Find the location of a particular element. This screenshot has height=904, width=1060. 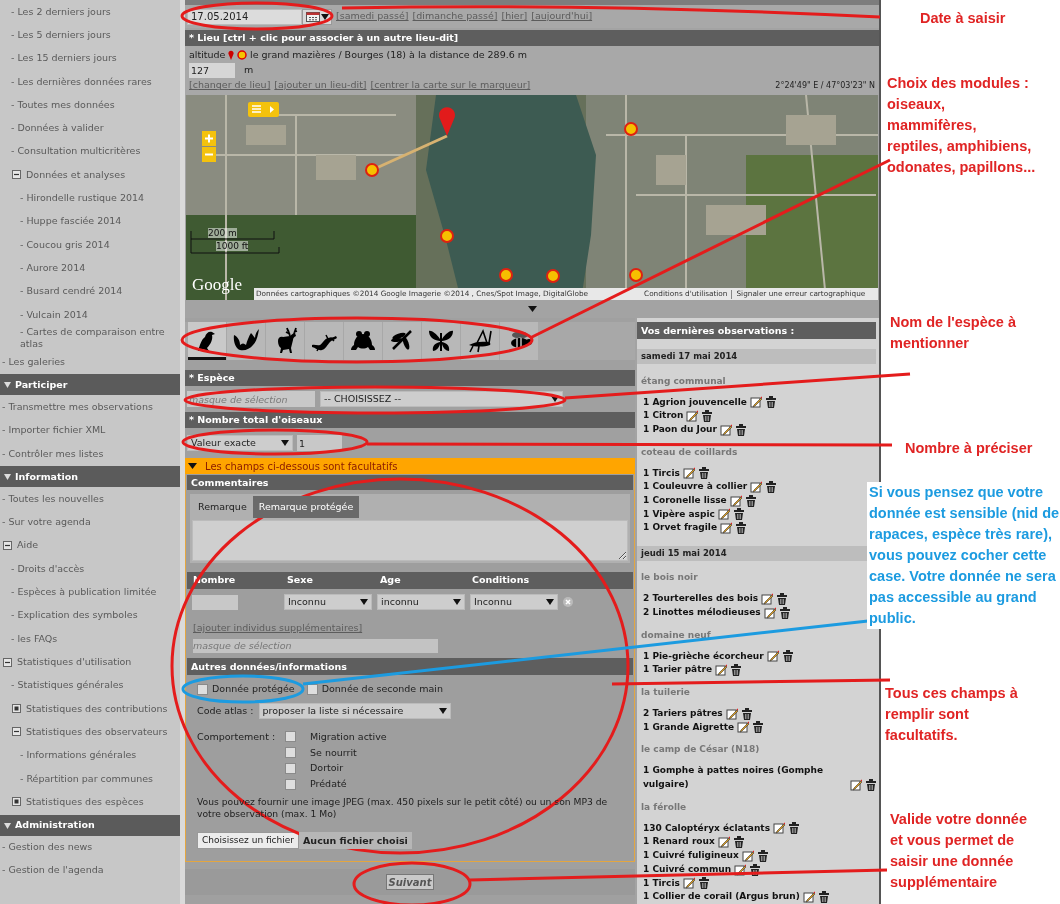

sidebar-link: - Gestion des news is located at coordinates (47, 847).